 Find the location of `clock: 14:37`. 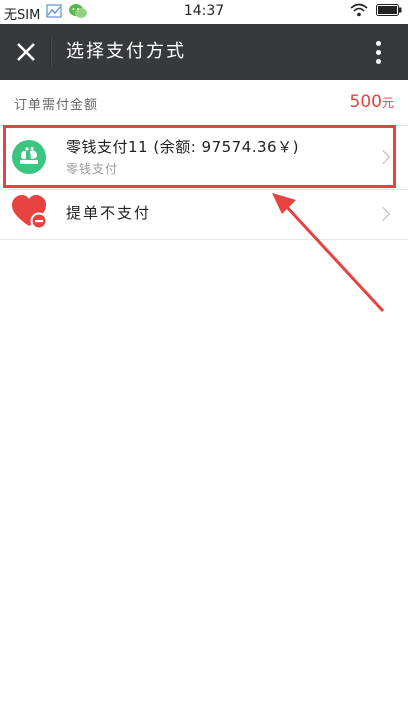

clock: 14:37 is located at coordinates (204, 11).